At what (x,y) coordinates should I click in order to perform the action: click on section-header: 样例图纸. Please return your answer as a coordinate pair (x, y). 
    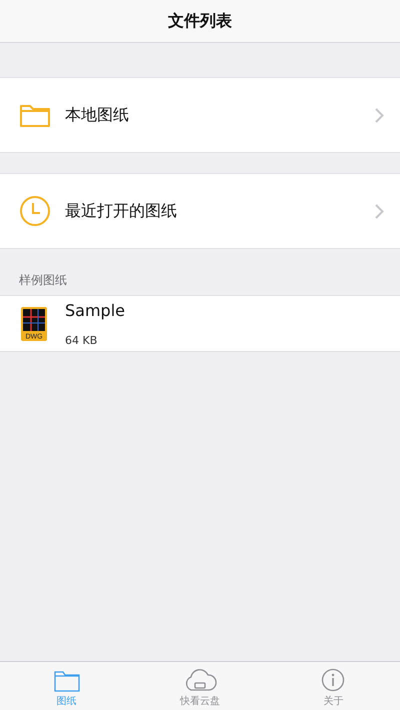
    Looking at the image, I should click on (43, 280).